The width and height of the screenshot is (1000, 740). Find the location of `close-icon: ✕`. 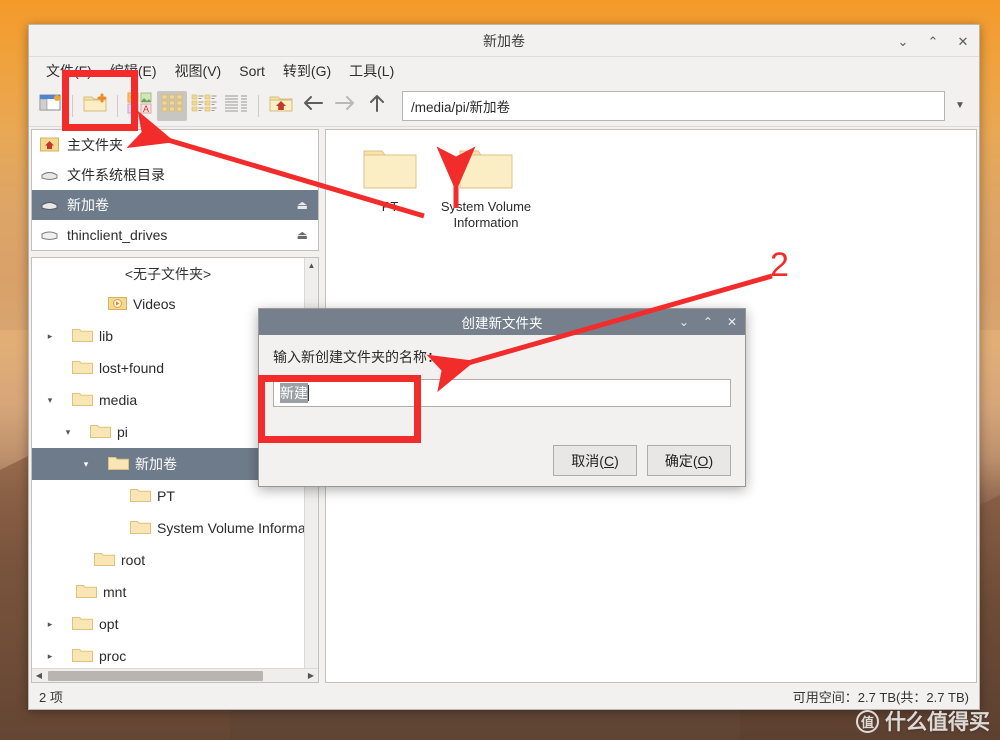

close-icon: ✕ is located at coordinates (963, 41).